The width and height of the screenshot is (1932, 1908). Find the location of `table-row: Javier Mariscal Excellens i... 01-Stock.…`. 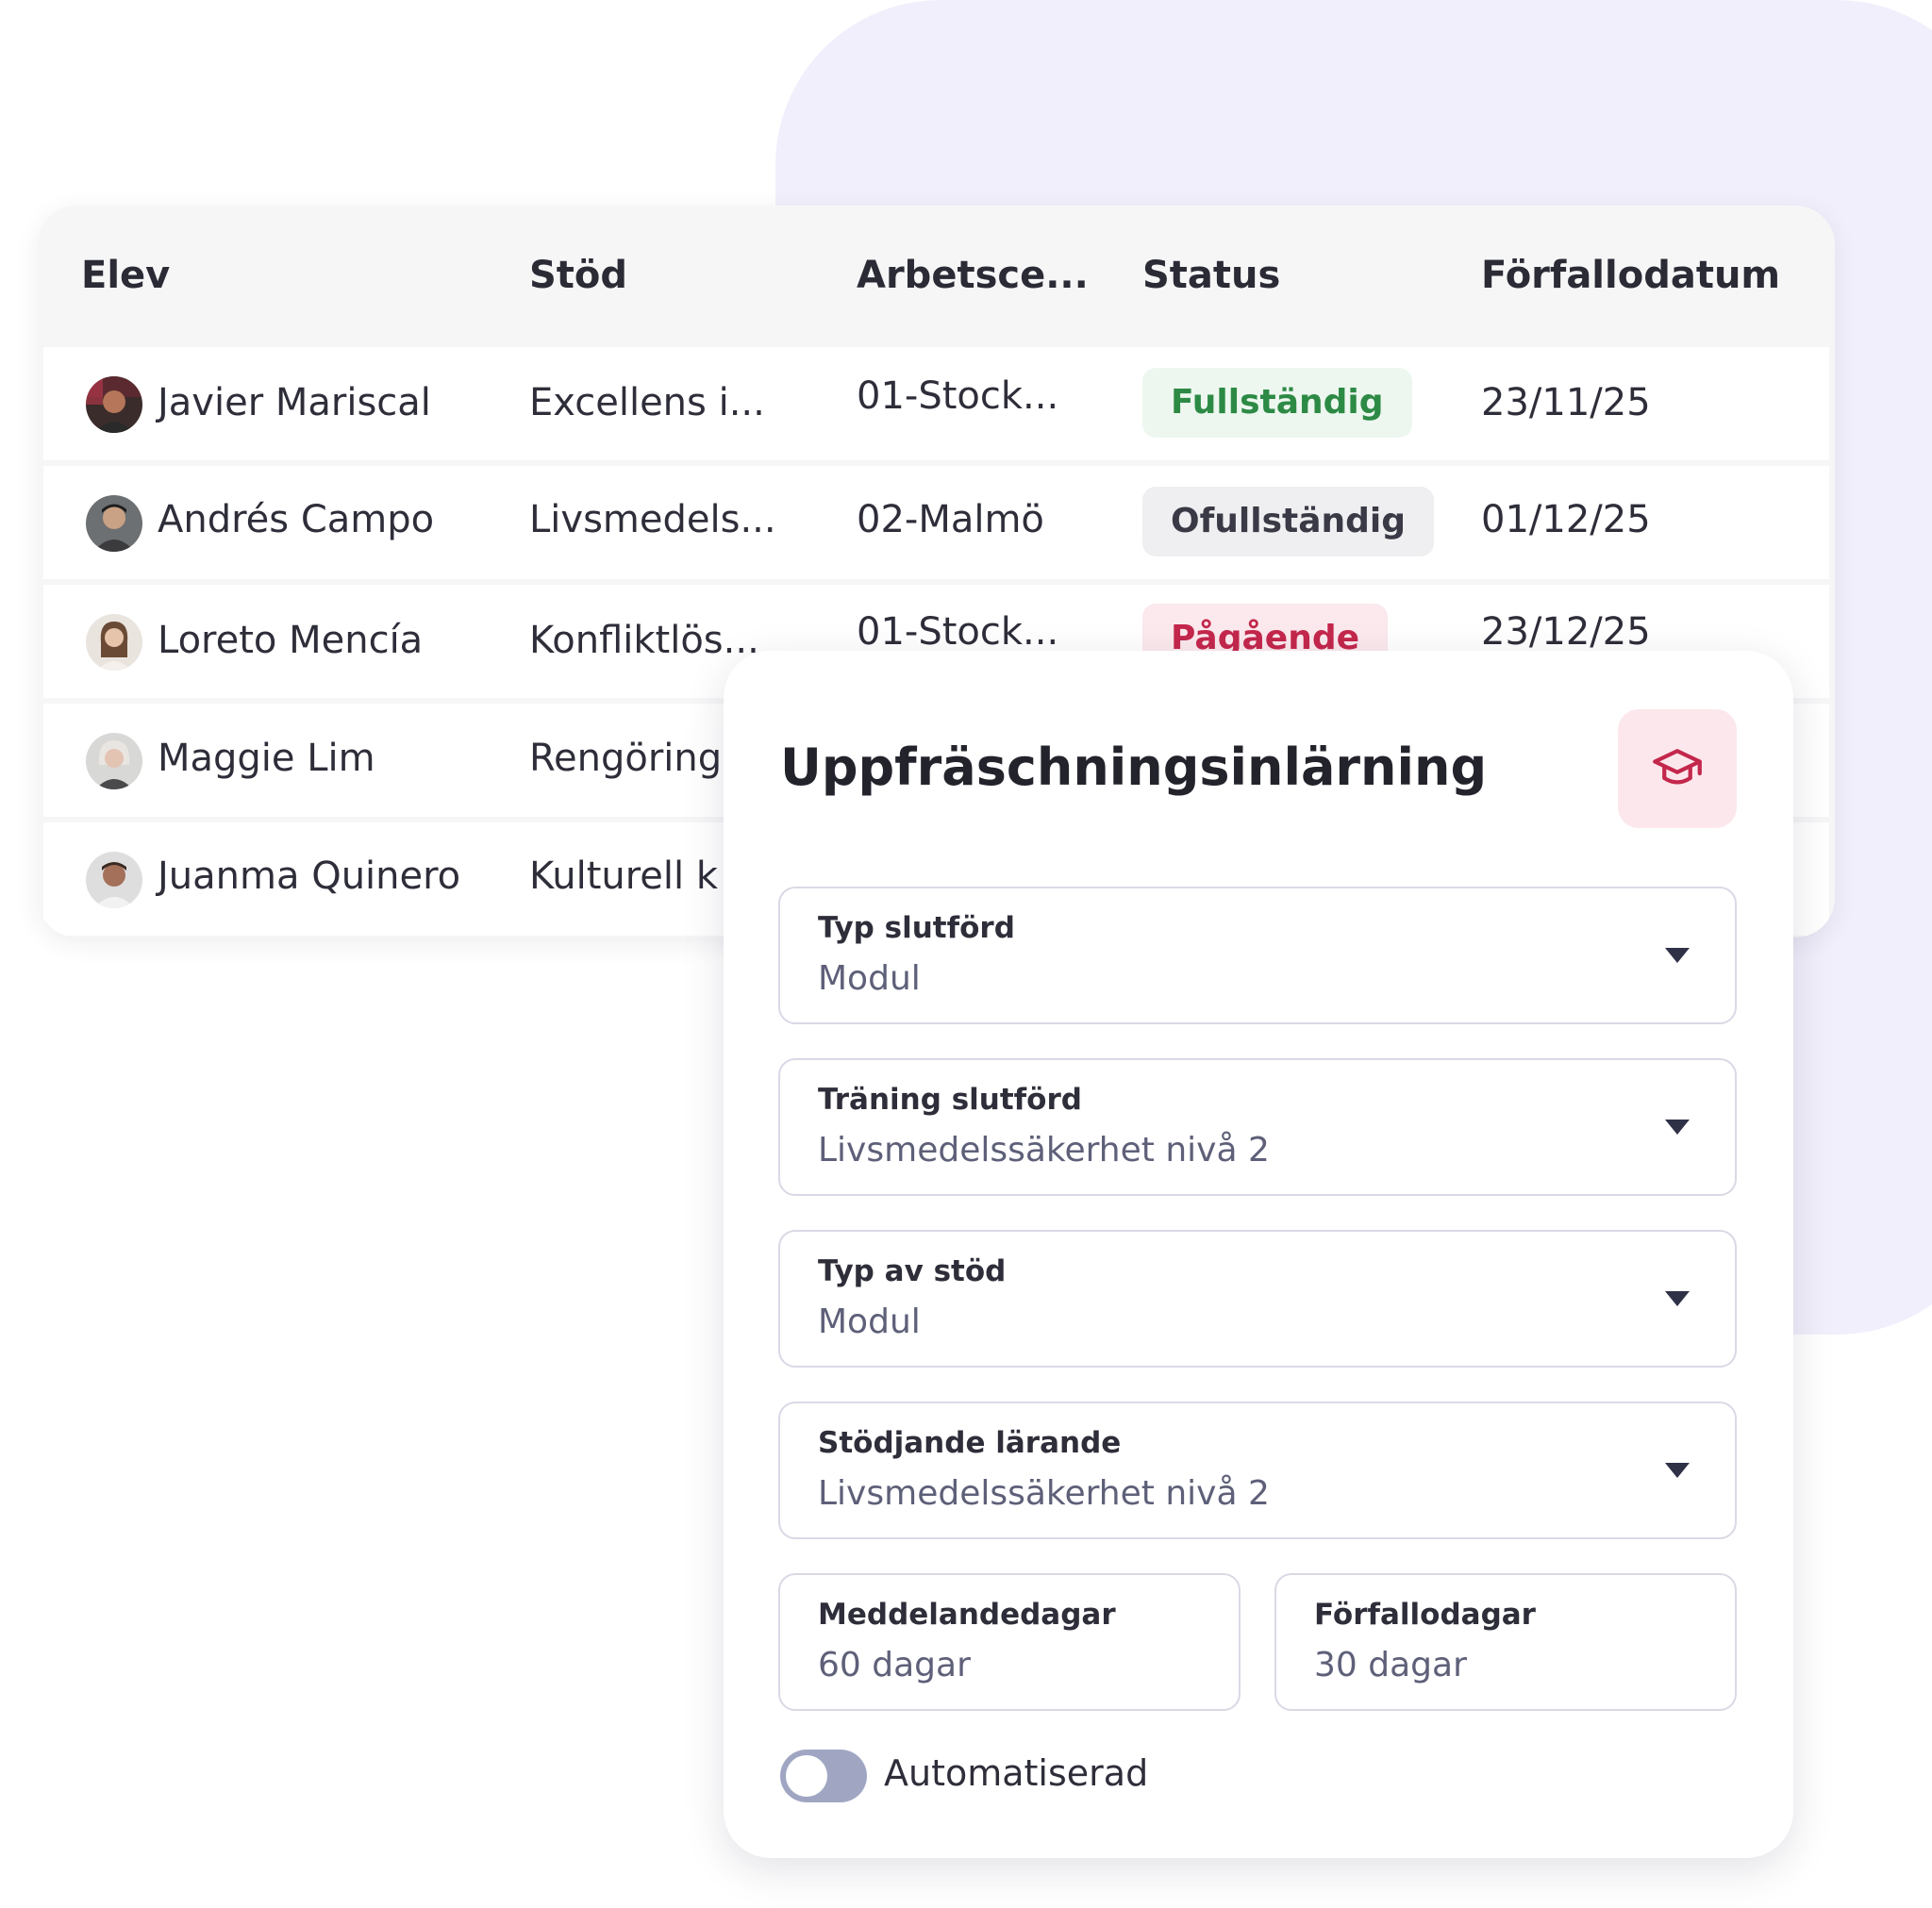

table-row: Javier Mariscal Excellens i... 01-Stock.… is located at coordinates (936, 403).